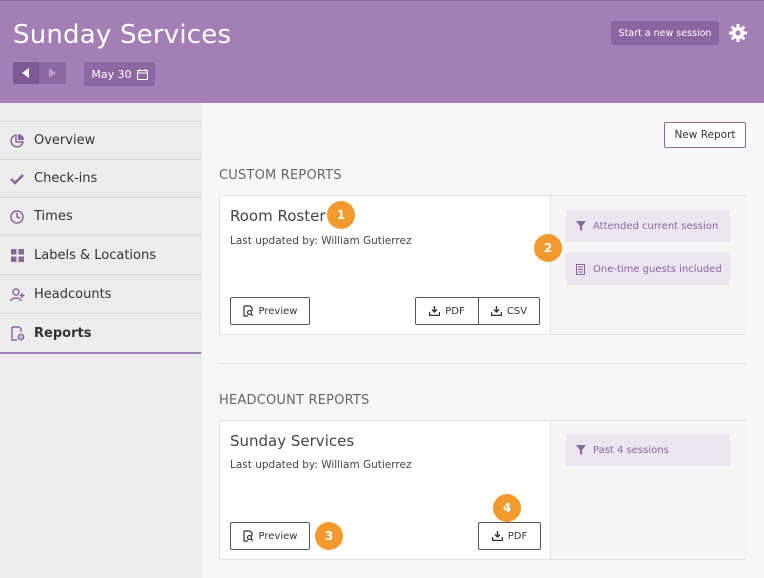 This screenshot has height=578, width=764. I want to click on csv-download-button: CSV, so click(508, 311).